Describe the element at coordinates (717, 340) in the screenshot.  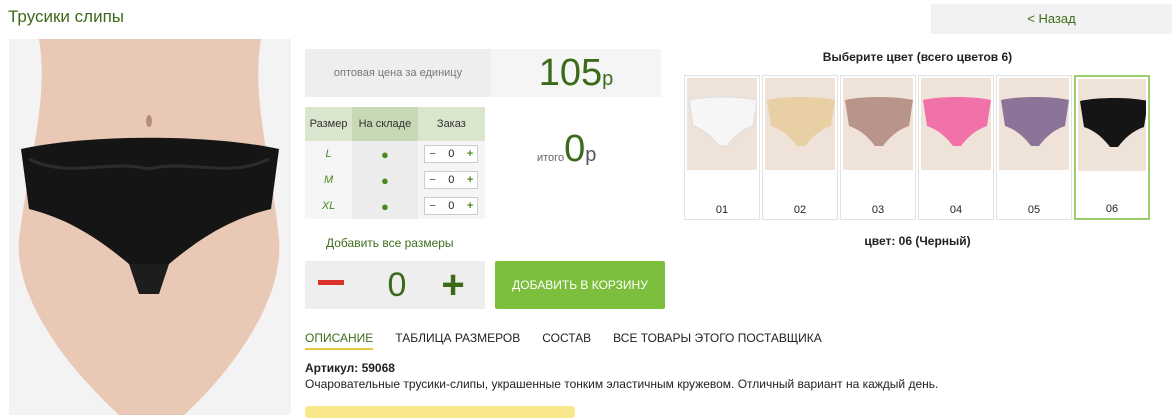
I see `tab-supplier-products: ВСЕ ТОВАРЫ ЭТОГО ПОСТАВЩИКА` at that location.